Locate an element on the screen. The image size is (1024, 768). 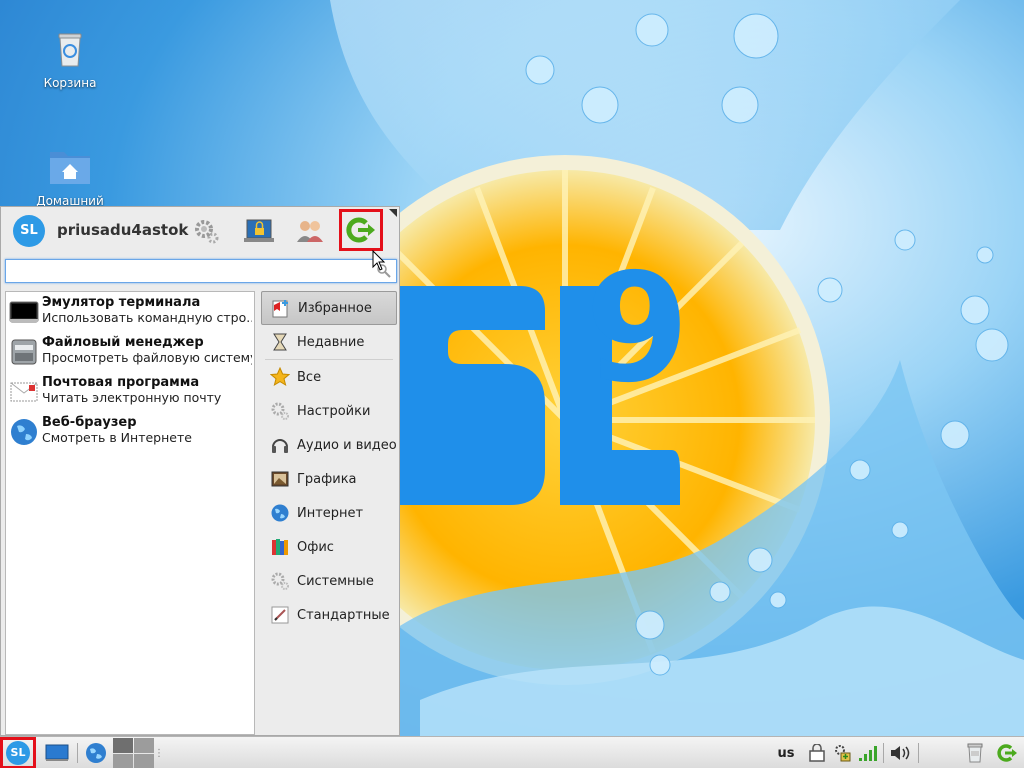
switch-user-icon is located at coordinates (310, 231).